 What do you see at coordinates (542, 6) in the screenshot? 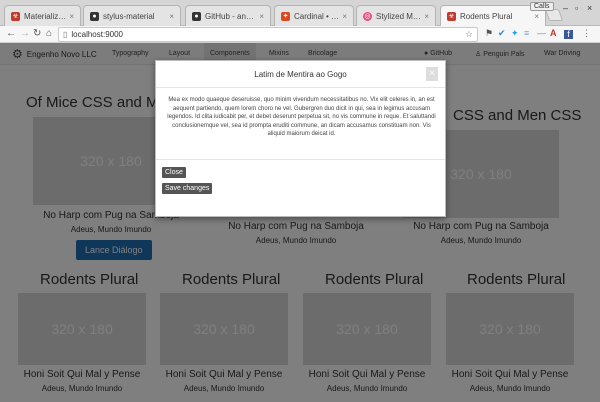
I see `profile-button: Calls` at bounding box center [542, 6].